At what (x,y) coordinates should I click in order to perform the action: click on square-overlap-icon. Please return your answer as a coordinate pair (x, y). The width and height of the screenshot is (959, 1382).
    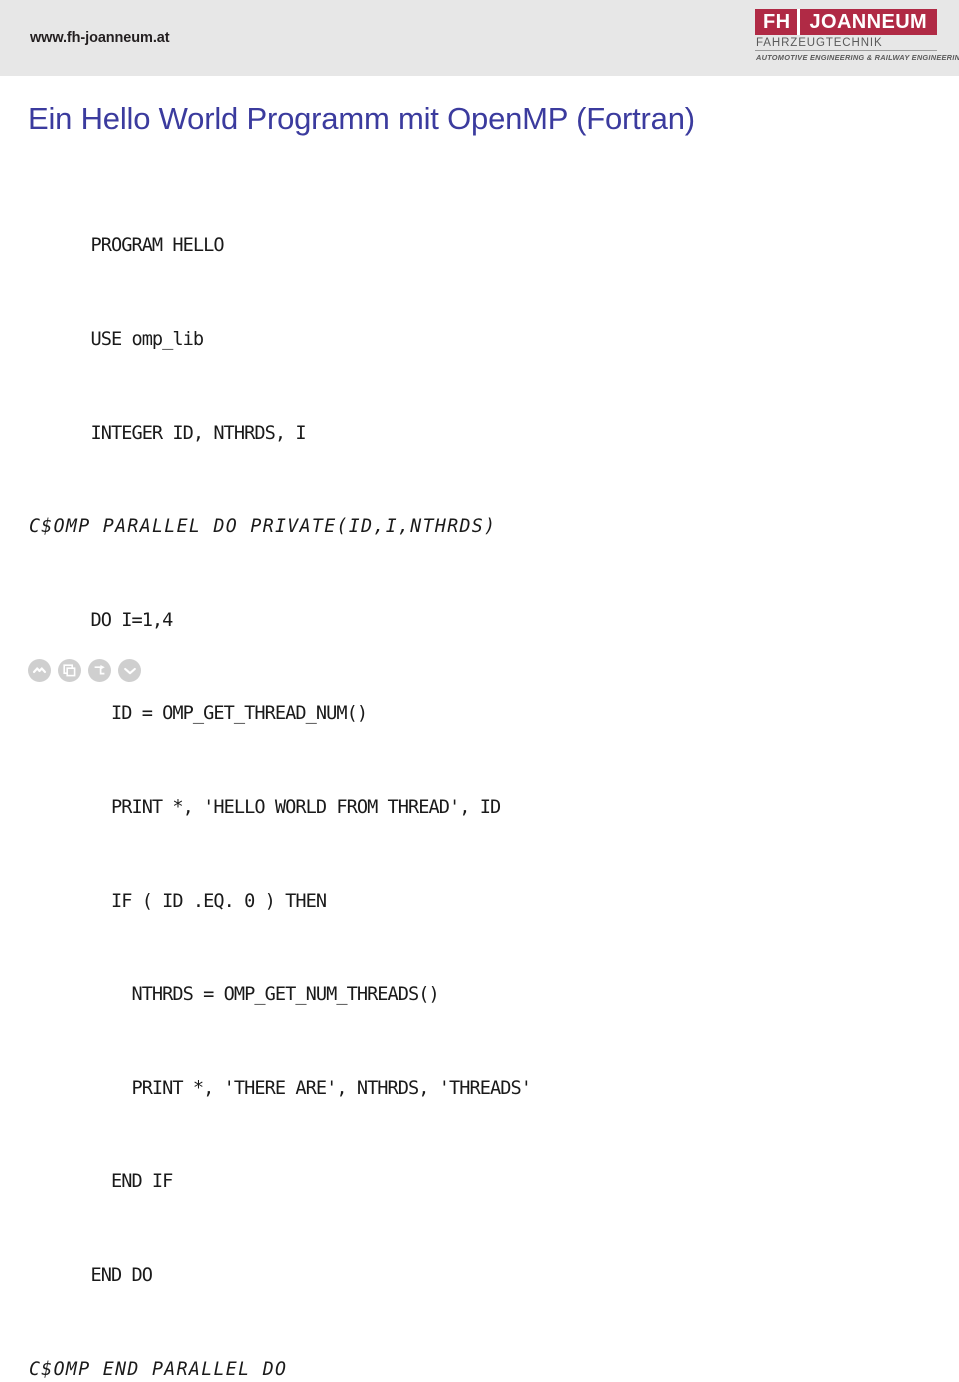
    Looking at the image, I should click on (69, 670).